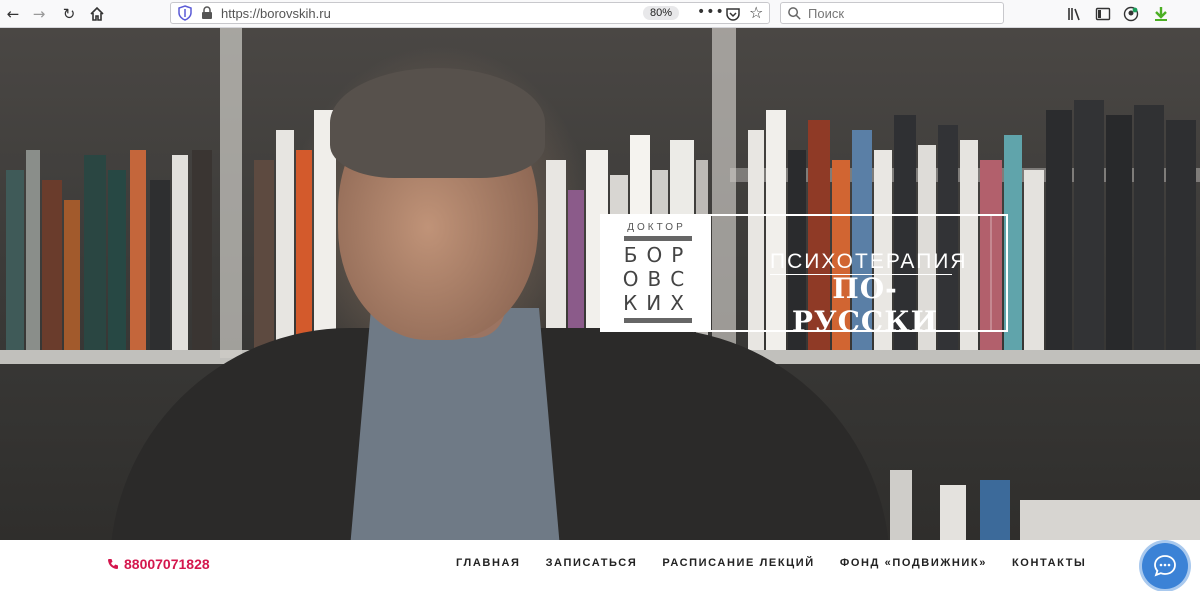  I want to click on chat-icon, so click(1165, 566).